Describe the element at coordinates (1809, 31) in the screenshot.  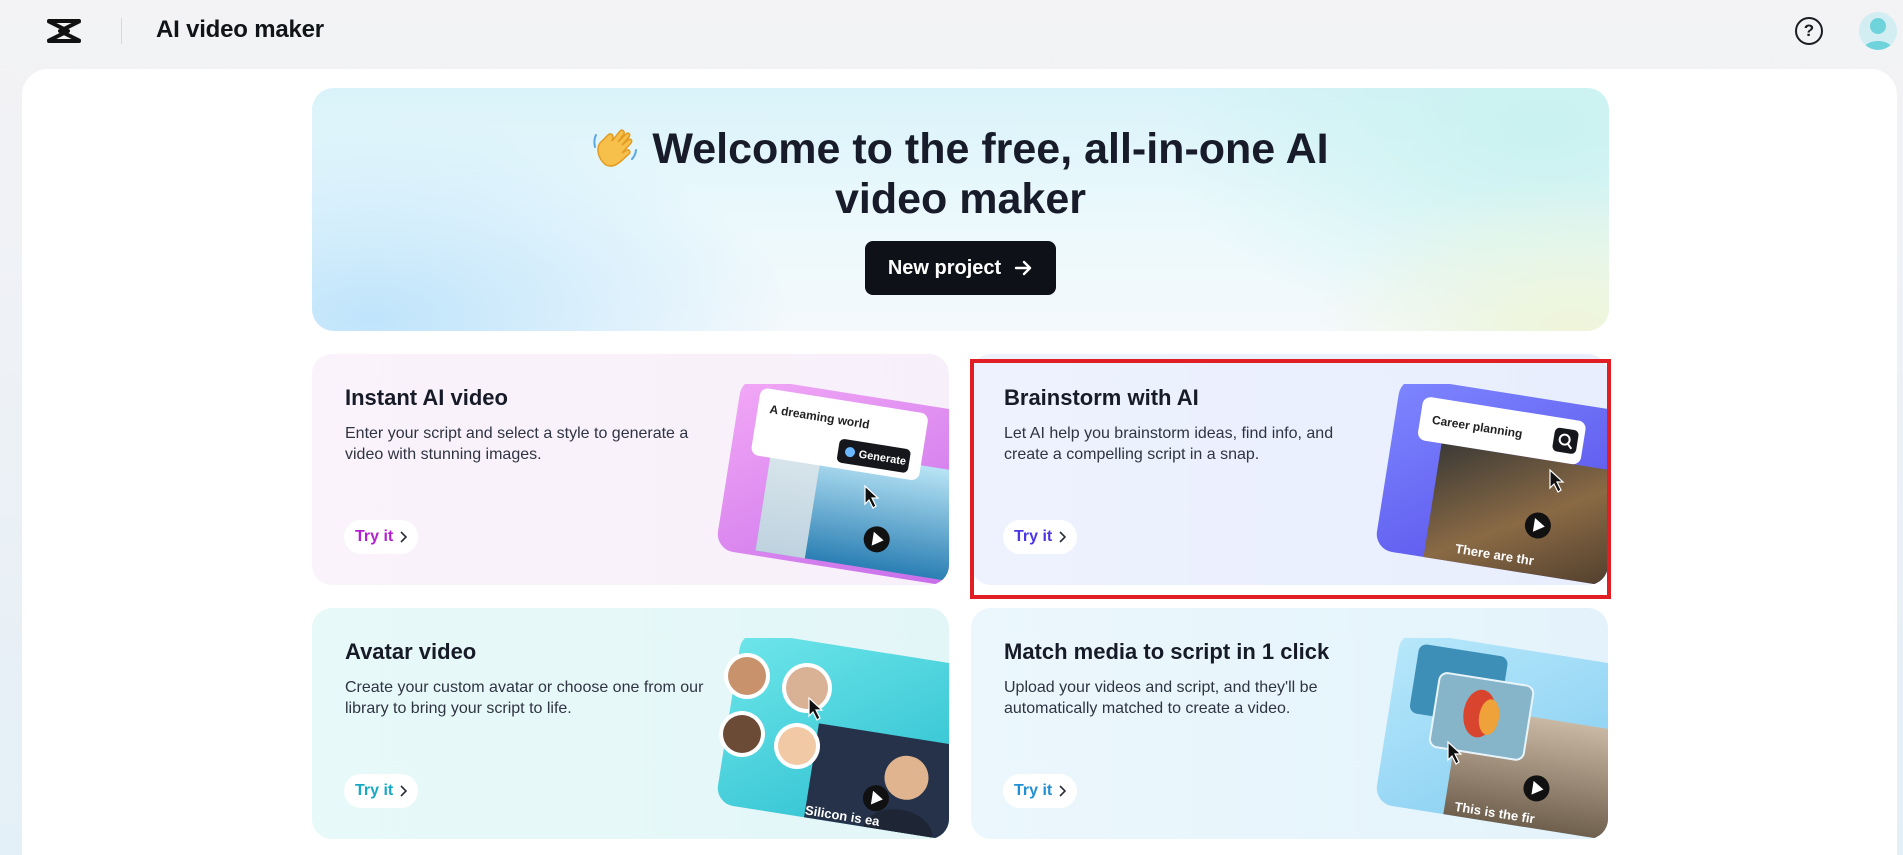
I see `help-icon: ?` at that location.